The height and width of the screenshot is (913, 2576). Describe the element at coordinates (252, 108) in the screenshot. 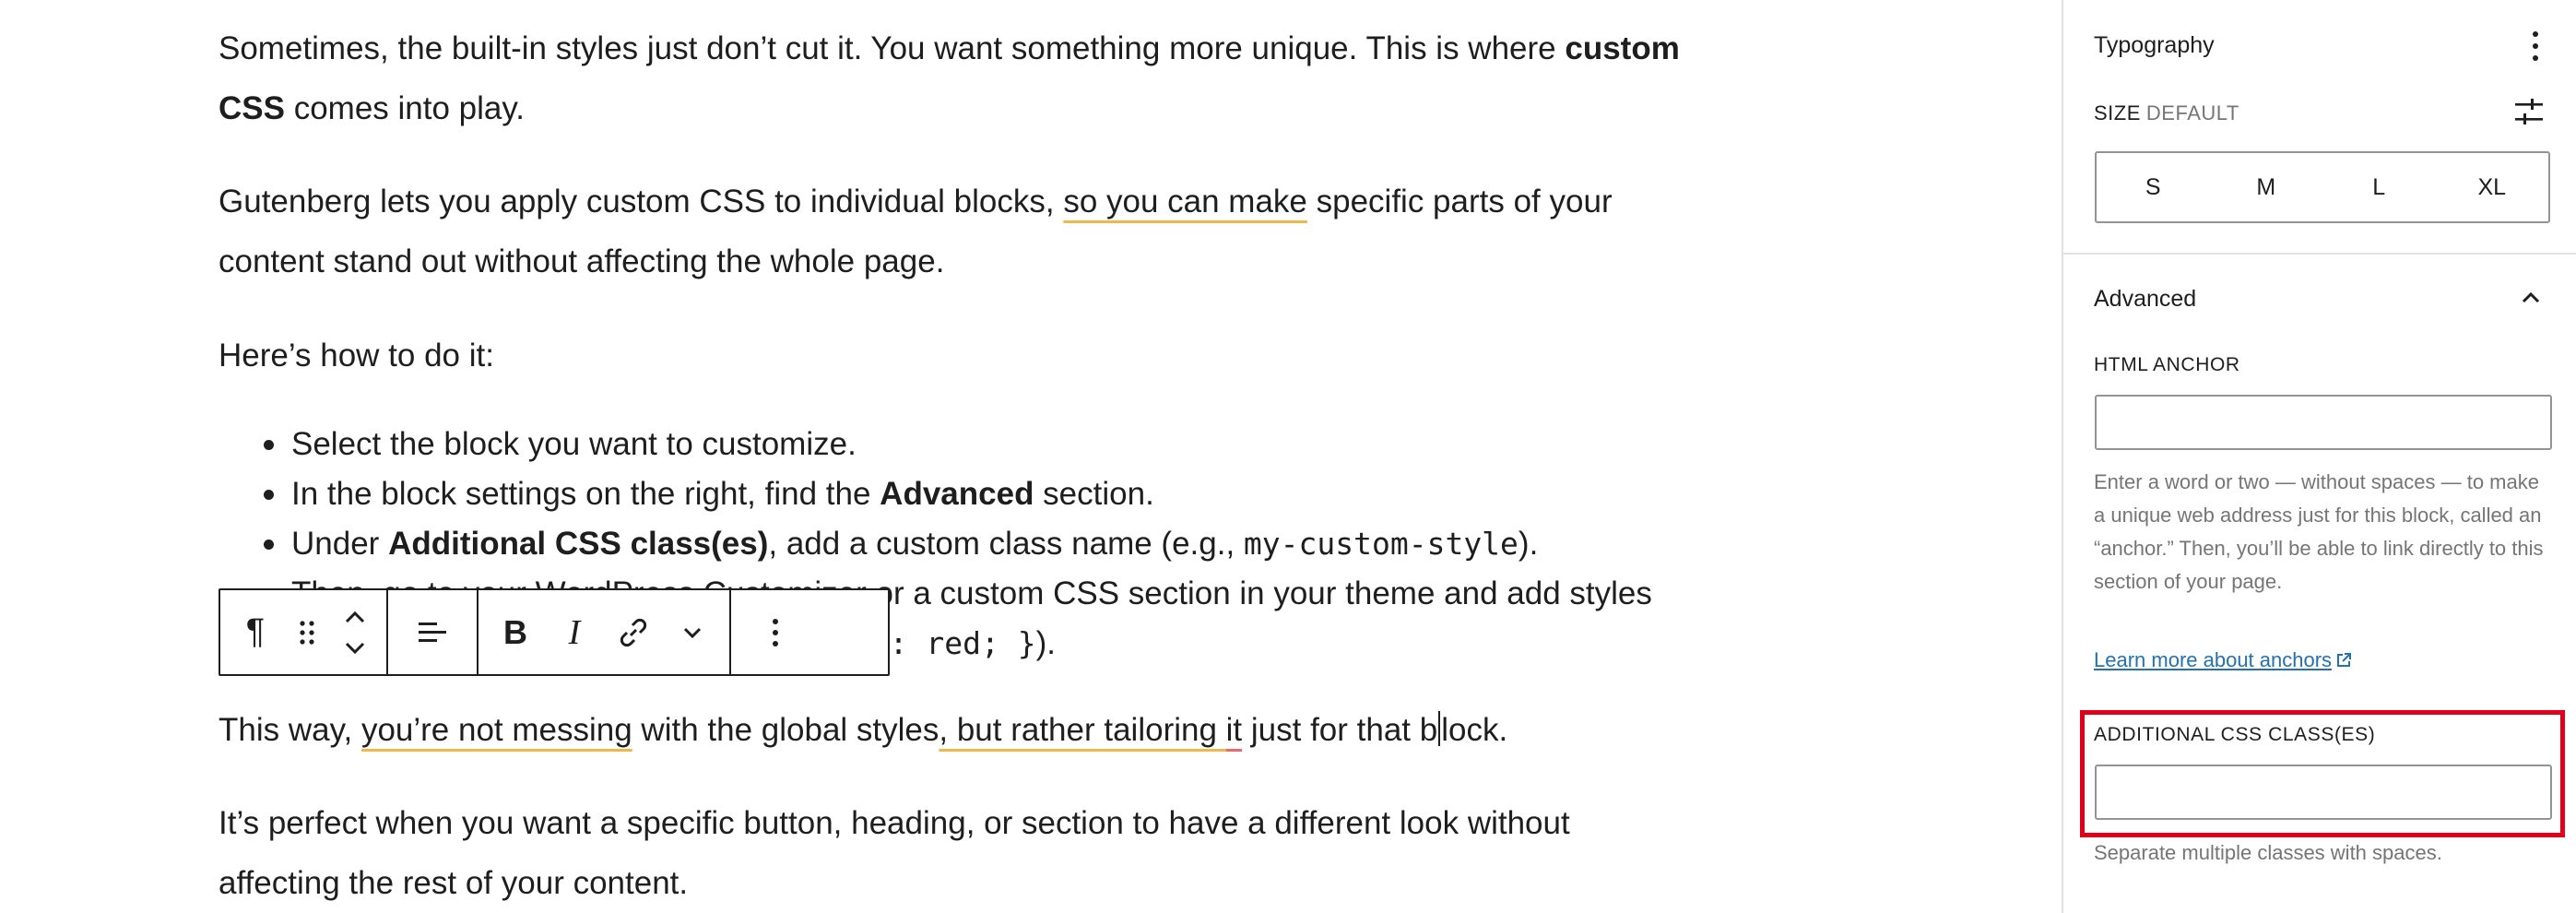

I see `bold-text: CSS` at that location.